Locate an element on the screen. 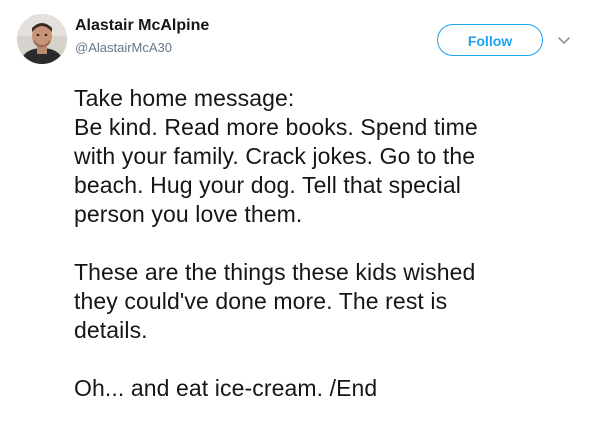 Image resolution: width=601 pixels, height=438 pixels. tweet-line: person you love them. is located at coordinates (188, 214).